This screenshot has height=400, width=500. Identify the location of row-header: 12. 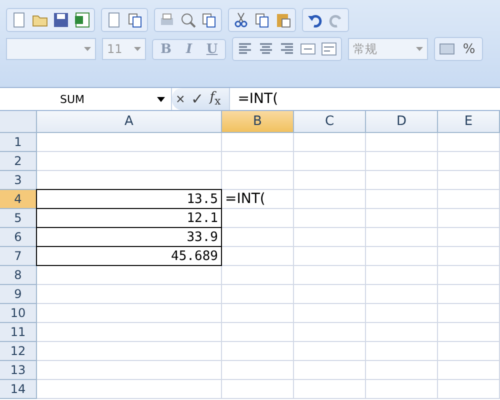
(18, 351).